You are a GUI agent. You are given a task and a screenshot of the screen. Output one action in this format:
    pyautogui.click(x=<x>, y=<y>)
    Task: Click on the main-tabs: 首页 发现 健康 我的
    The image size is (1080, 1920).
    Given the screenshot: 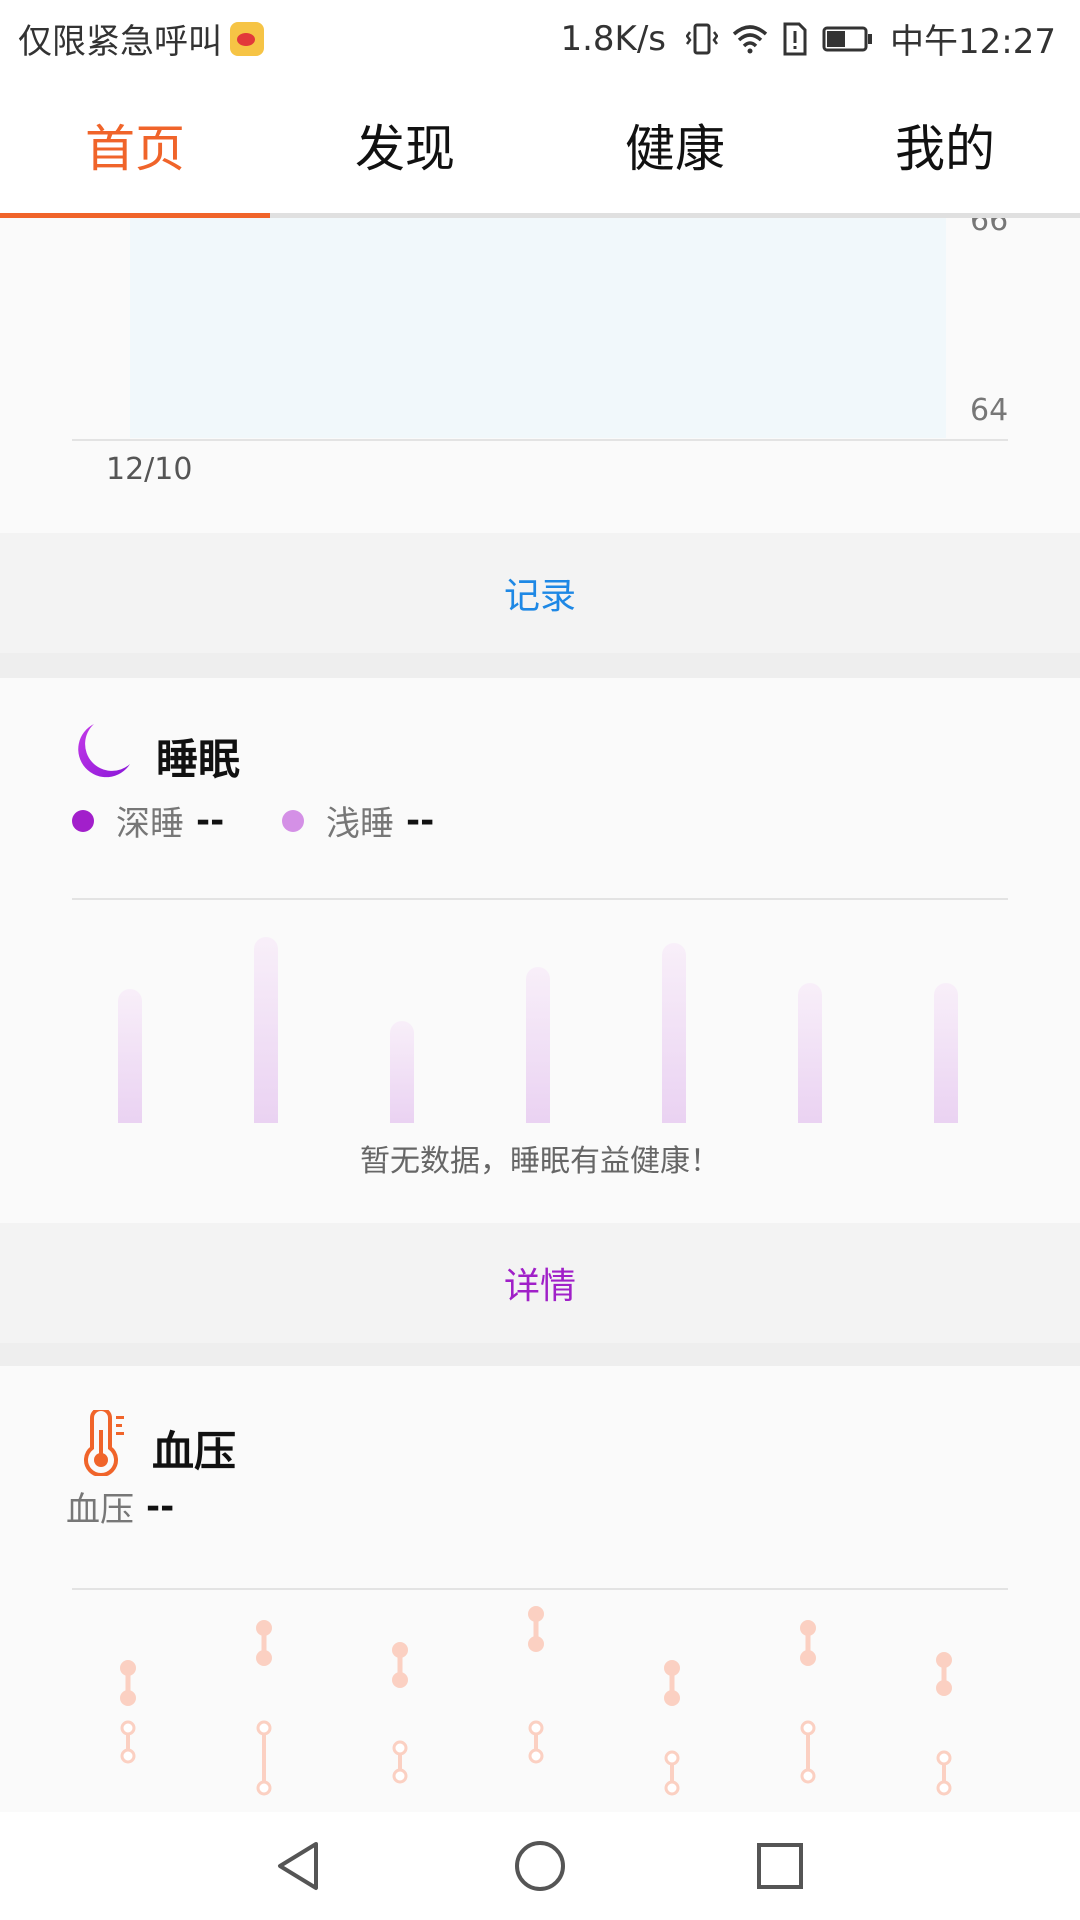 What is the action you would take?
    pyautogui.click(x=540, y=147)
    